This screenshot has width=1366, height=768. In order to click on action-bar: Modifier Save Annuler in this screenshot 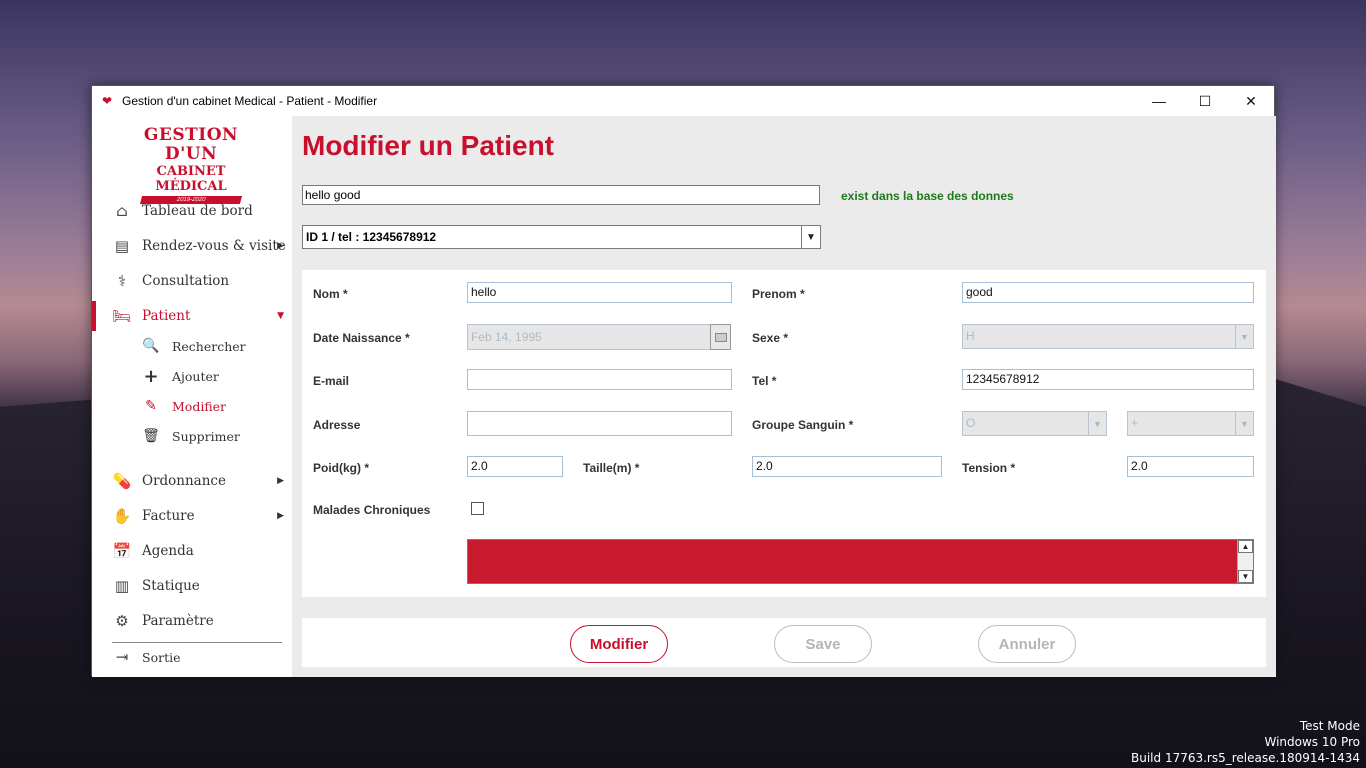, I will do `click(784, 642)`.